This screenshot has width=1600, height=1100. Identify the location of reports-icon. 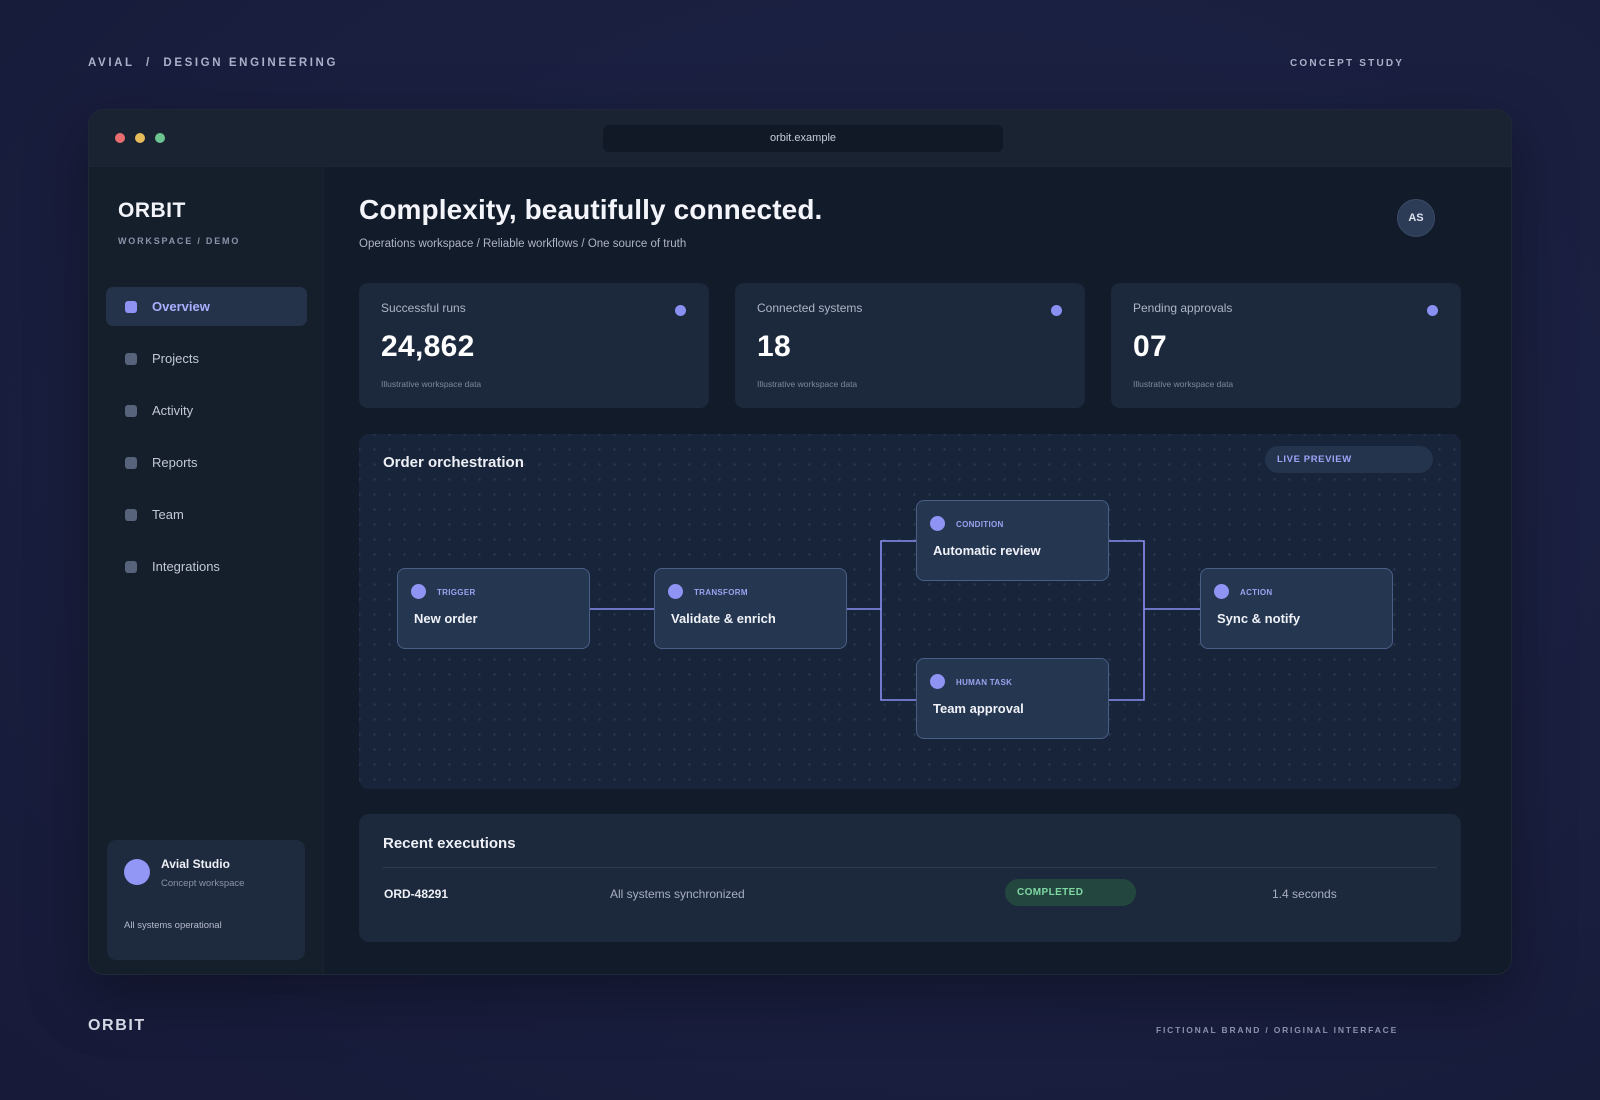
(131, 462).